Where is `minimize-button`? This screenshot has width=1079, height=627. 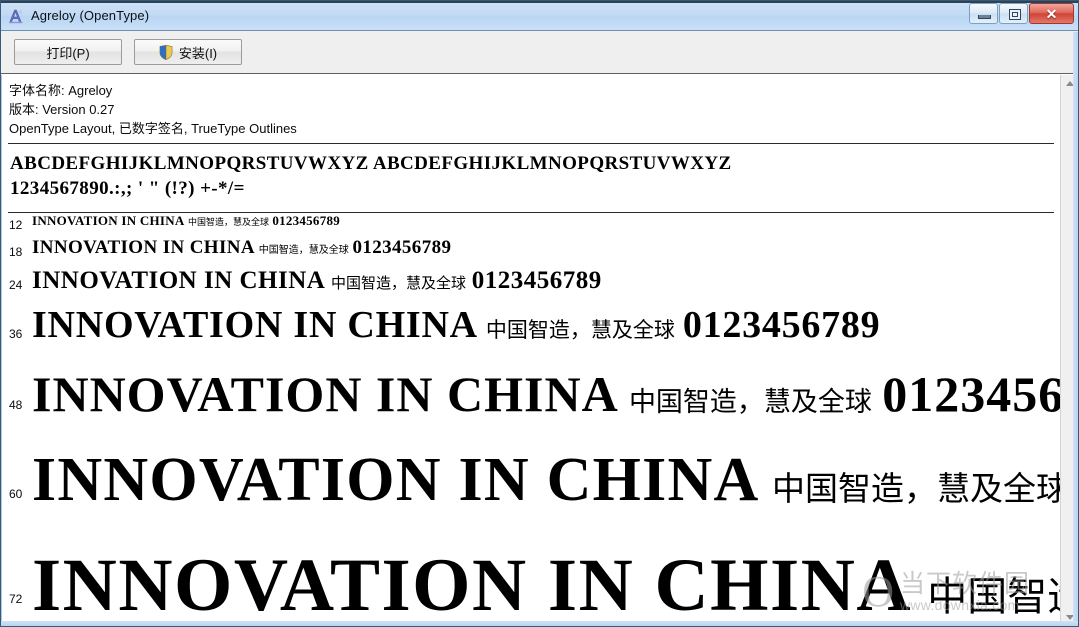
minimize-button is located at coordinates (983, 13).